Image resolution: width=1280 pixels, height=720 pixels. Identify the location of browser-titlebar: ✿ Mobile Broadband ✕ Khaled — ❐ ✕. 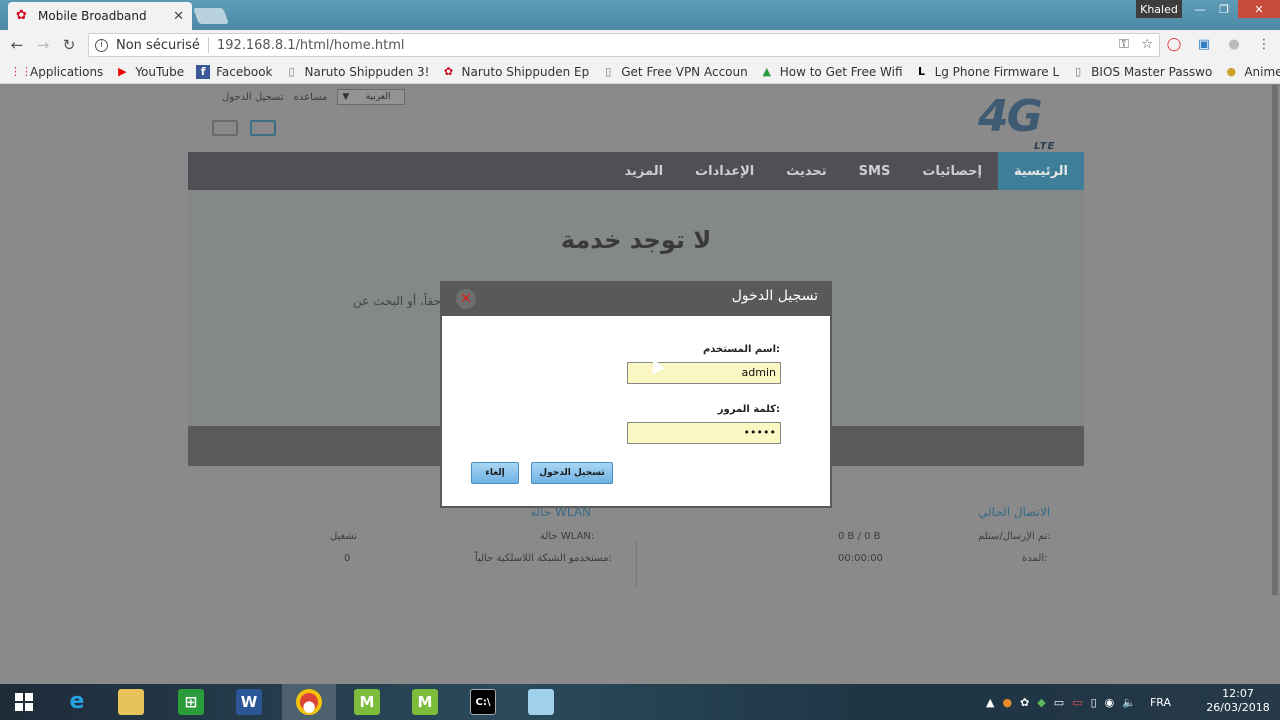
(640, 15).